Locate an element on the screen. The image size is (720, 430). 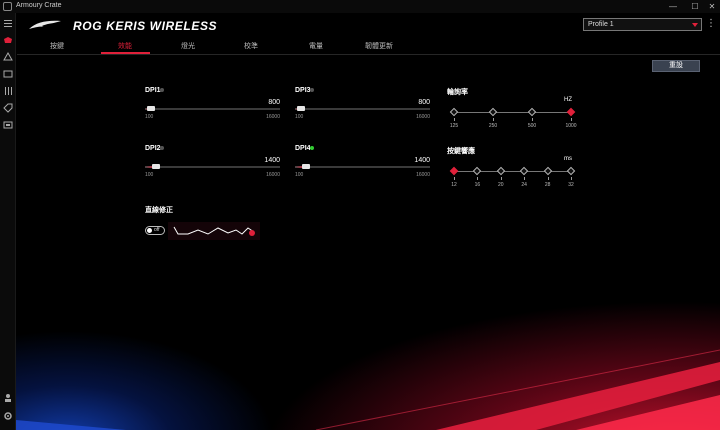
dpi1-min: 100 is located at coordinates (149, 117).